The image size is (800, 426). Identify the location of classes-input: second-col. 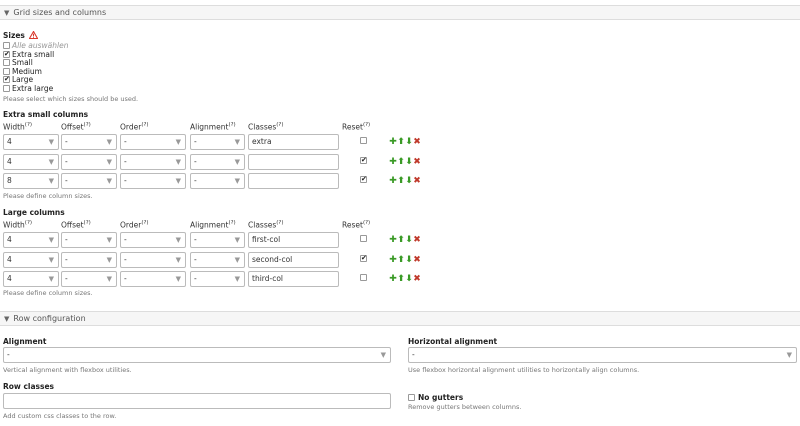
(293, 259).